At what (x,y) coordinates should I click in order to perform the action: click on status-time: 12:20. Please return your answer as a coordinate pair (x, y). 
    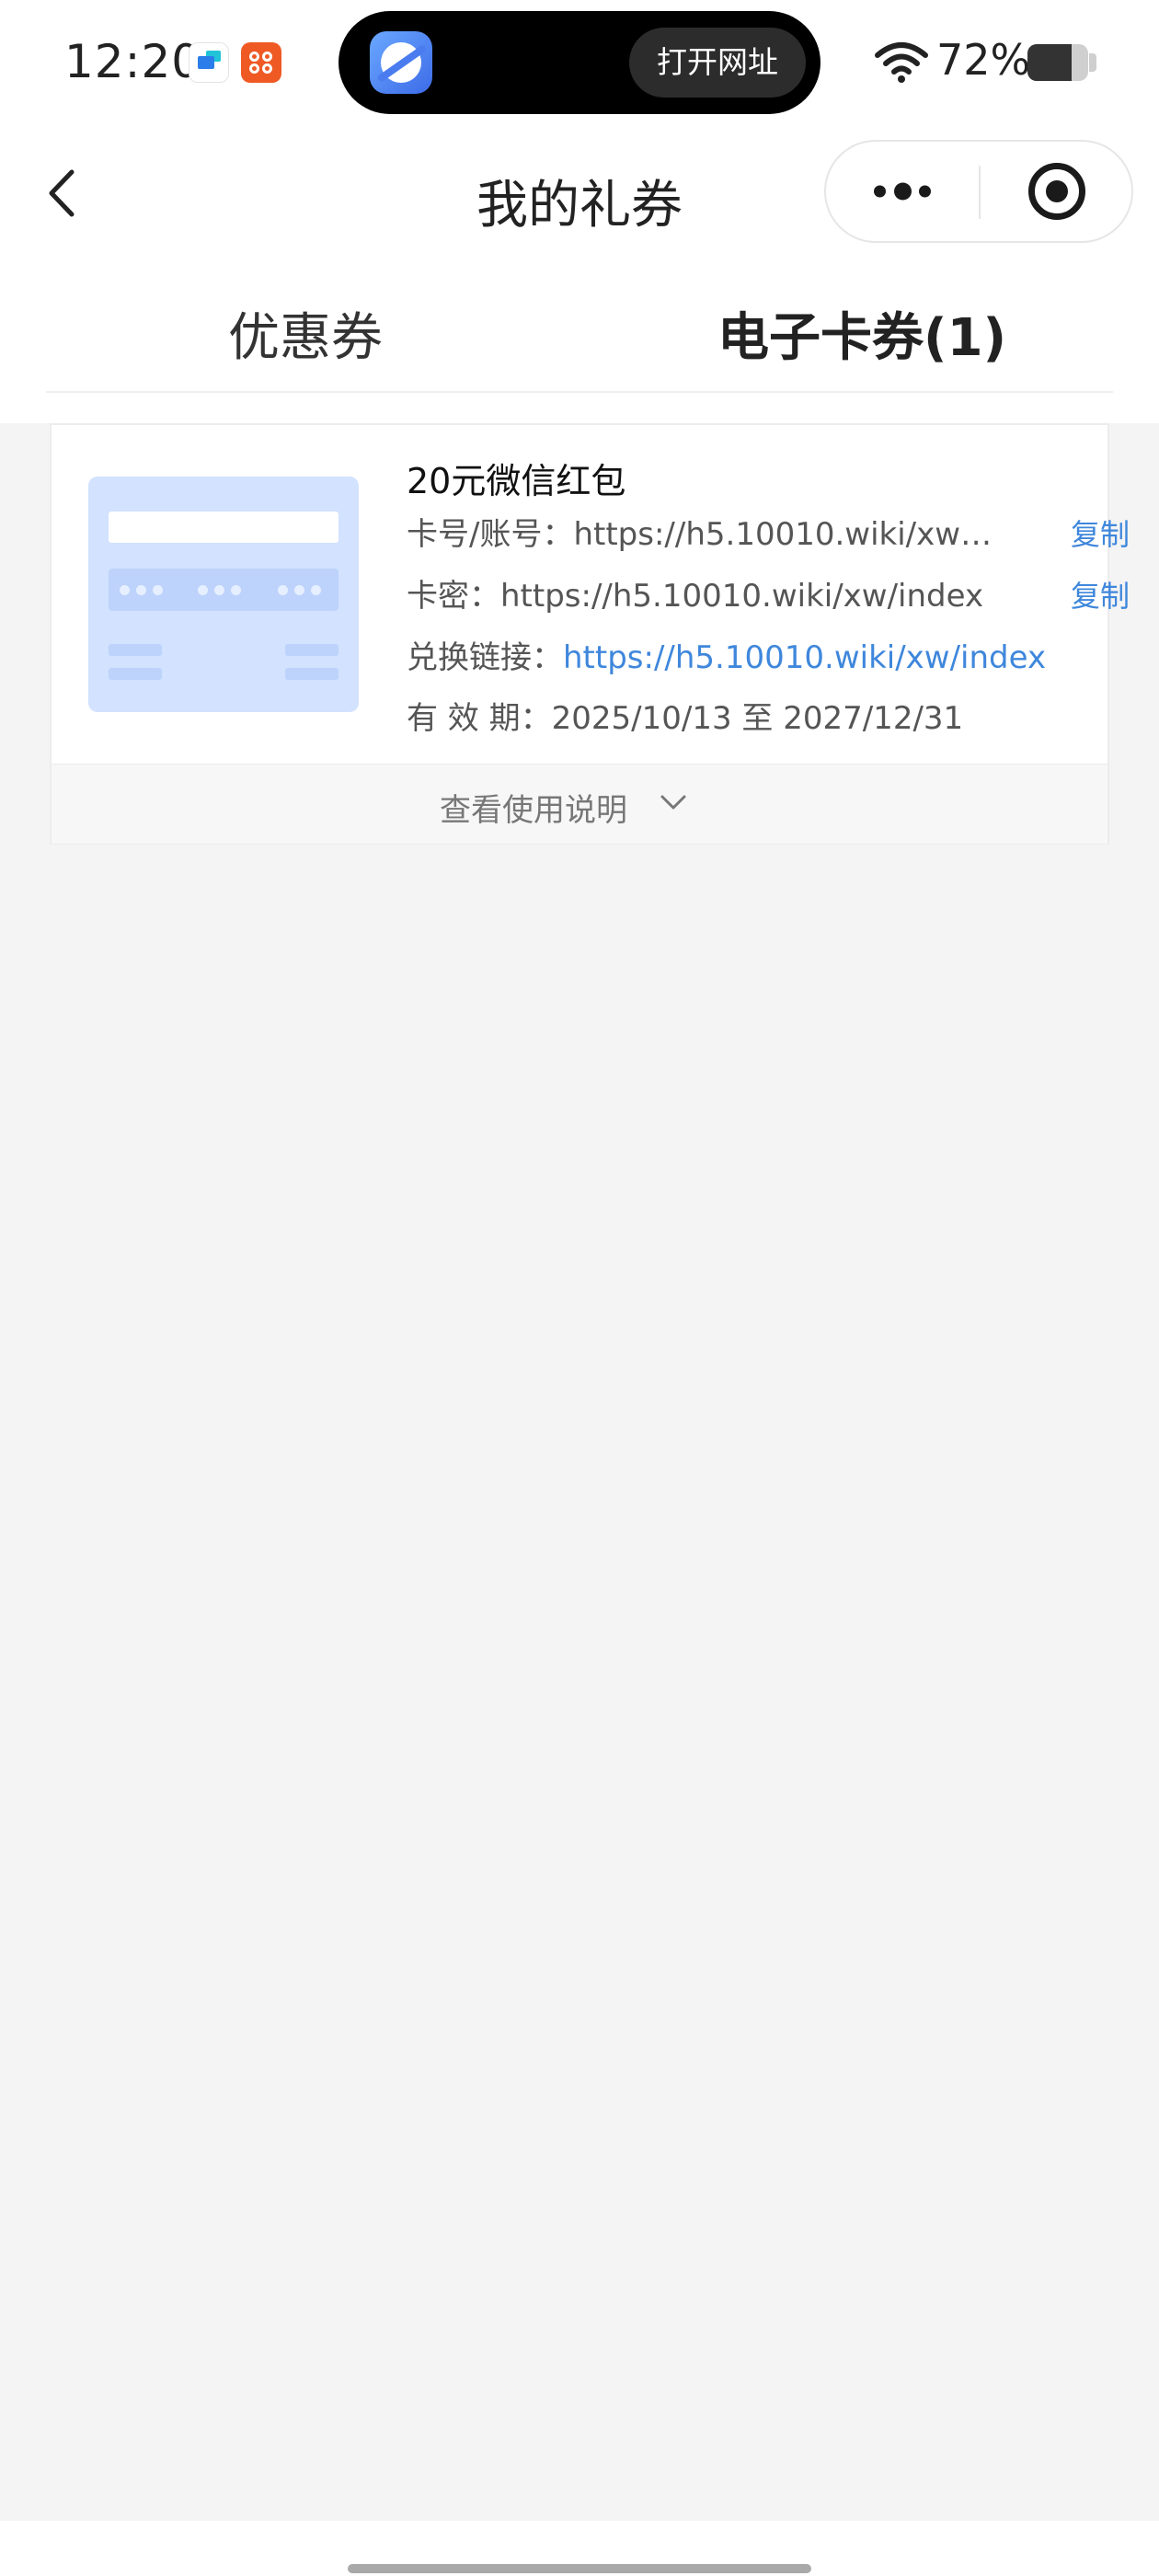
    Looking at the image, I should click on (133, 61).